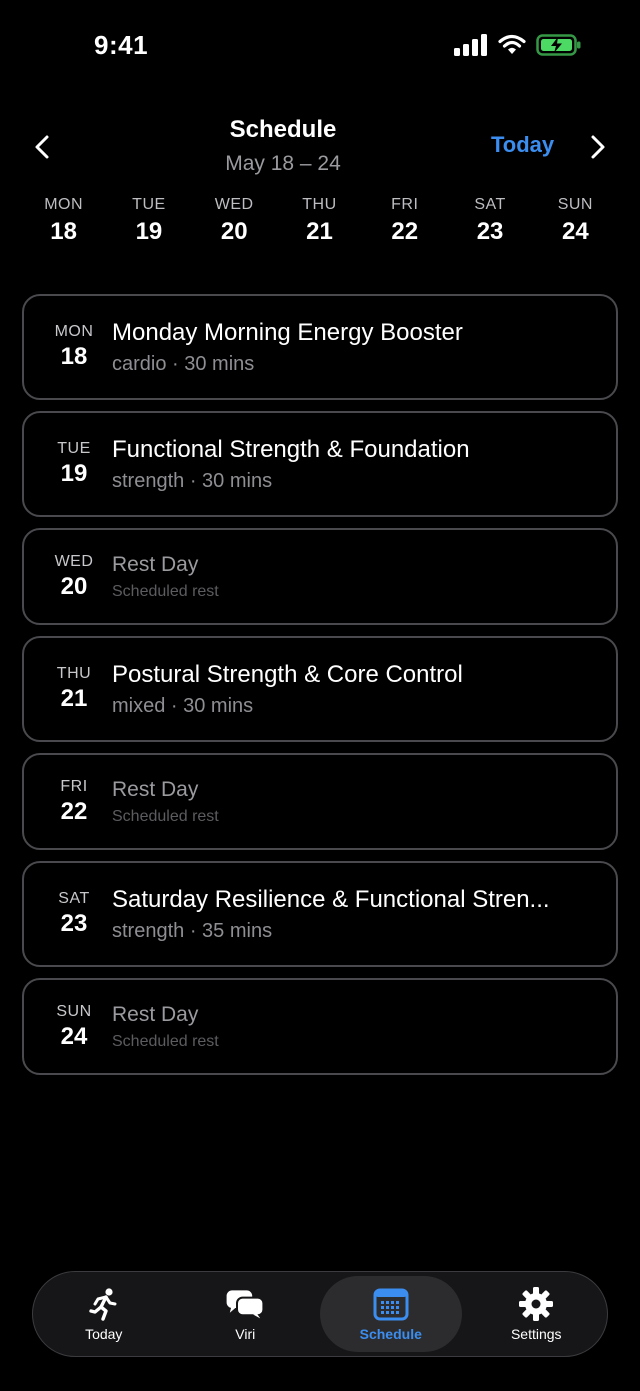 Image resolution: width=640 pixels, height=1391 pixels. Describe the element at coordinates (183, 705) in the screenshot. I see `workout-meta: mixed · 30 mins` at that location.